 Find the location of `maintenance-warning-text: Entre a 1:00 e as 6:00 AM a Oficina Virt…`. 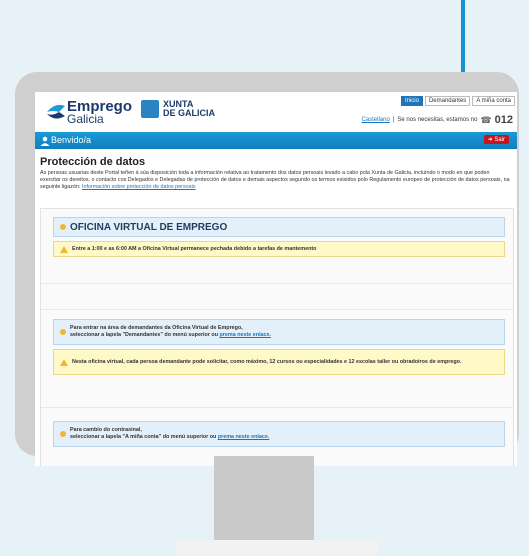

maintenance-warning-text: Entre a 1:00 e as 6:00 AM a Oficina Virt… is located at coordinates (194, 248).